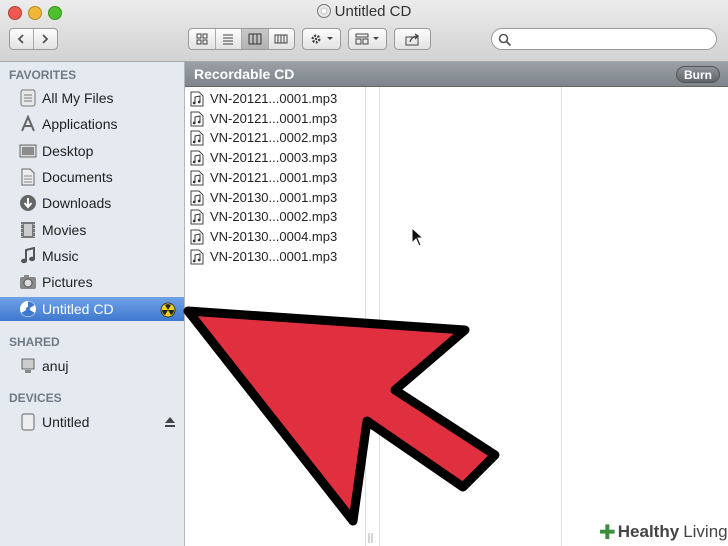  I want to click on sidebar-item-untitled-cd: Untitled CD, so click(92, 309).